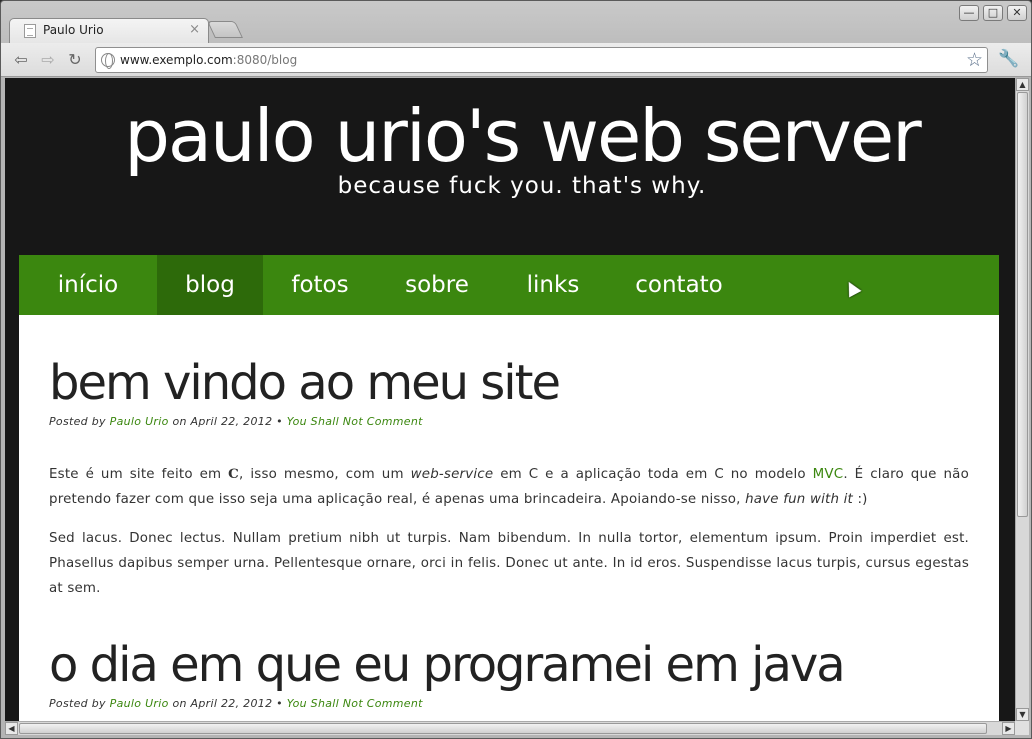 The height and width of the screenshot is (739, 1032). What do you see at coordinates (522, 186) in the screenshot?
I see `site-tagline: because fuck you. that's why.` at bounding box center [522, 186].